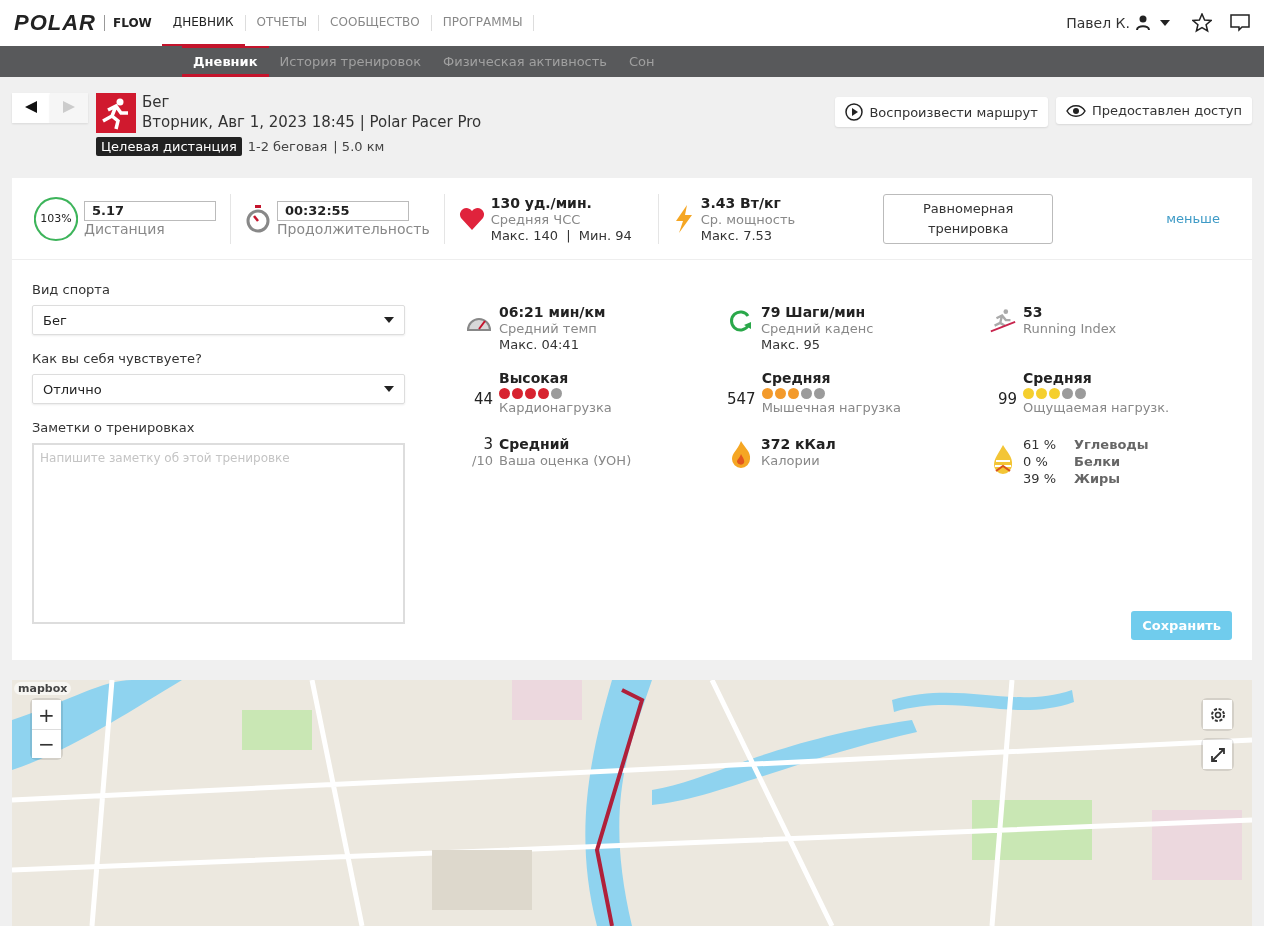 The image size is (1264, 926). What do you see at coordinates (282, 23) in the screenshot?
I see `nav-tab: ОТЧЕТЫ` at bounding box center [282, 23].